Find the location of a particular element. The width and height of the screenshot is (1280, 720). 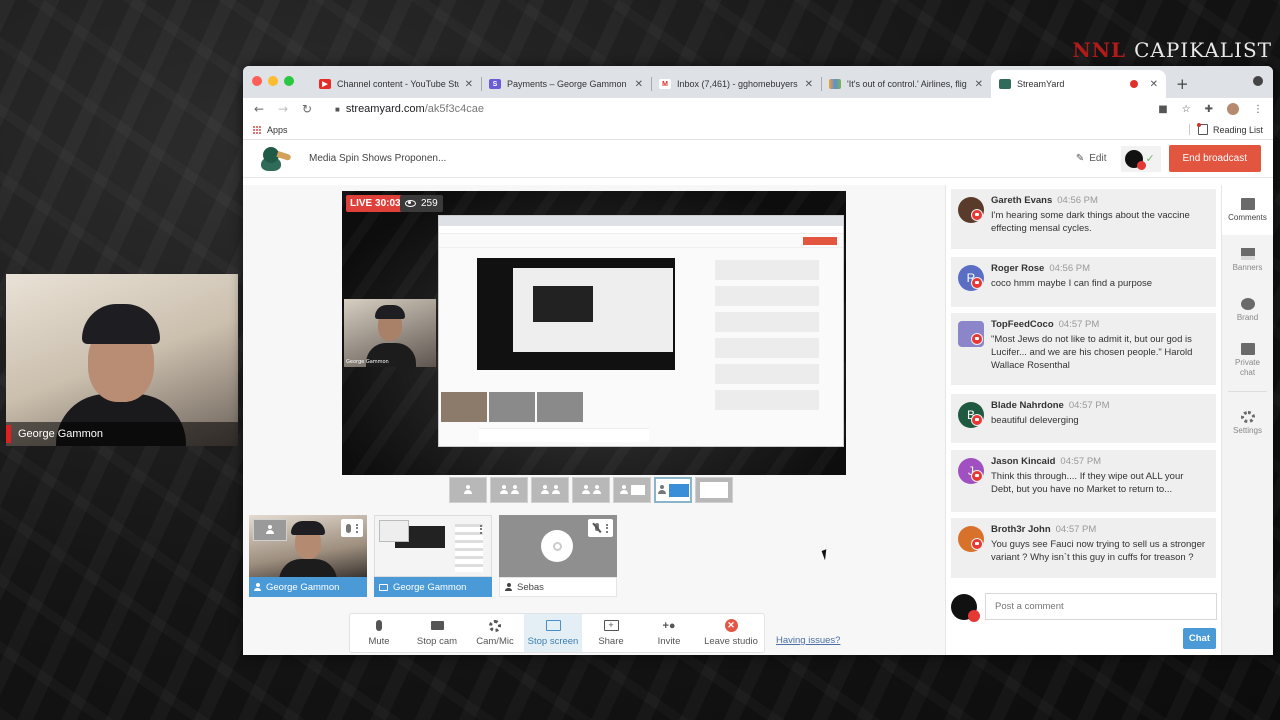

tab-title: StreamYard is located at coordinates (1041, 84).